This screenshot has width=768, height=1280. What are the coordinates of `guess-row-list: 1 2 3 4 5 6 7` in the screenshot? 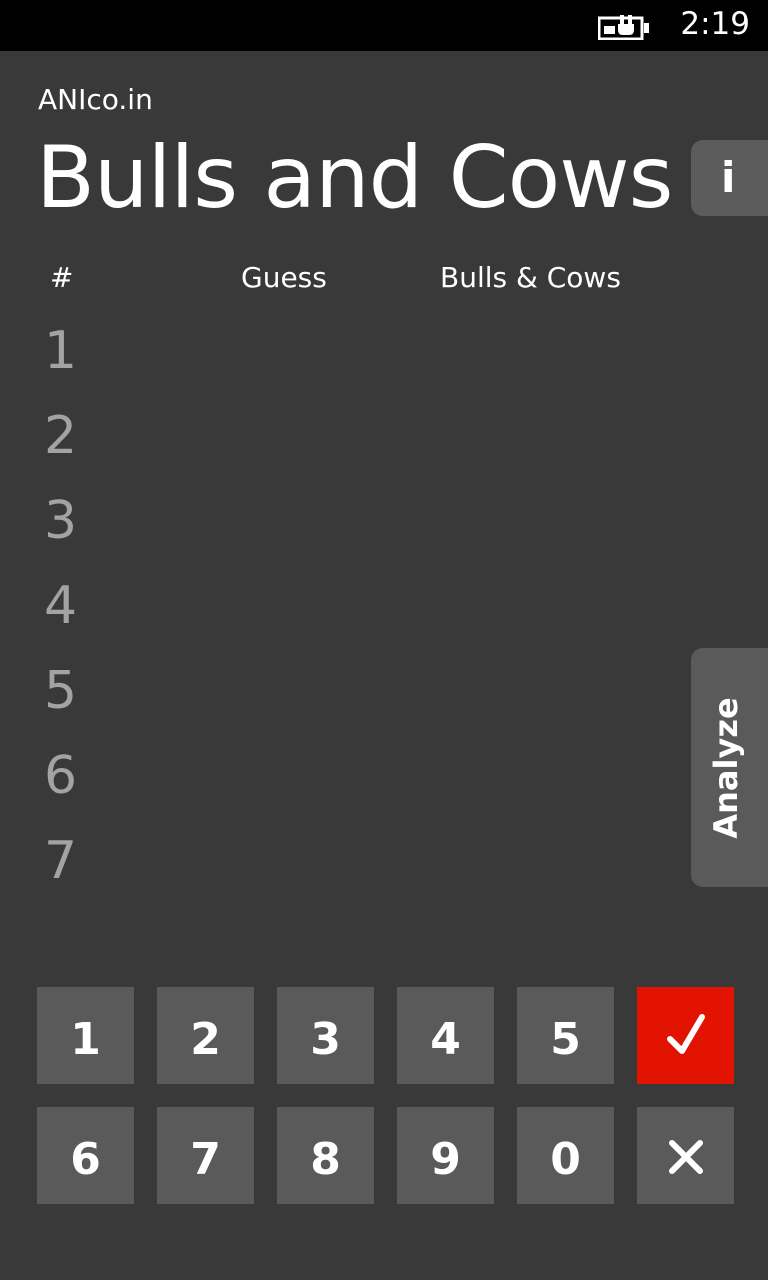 It's located at (79, 617).